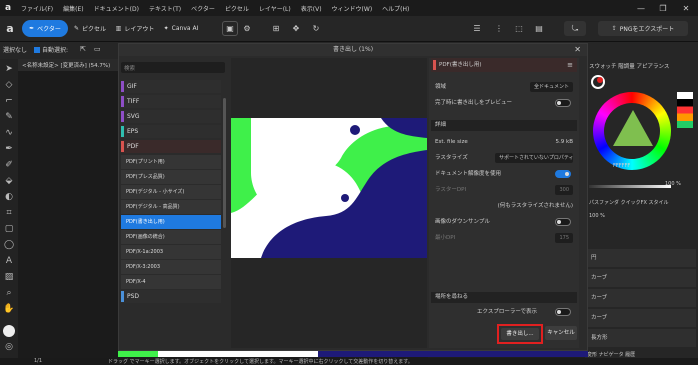  I want to click on fill-tool-icon: ⬙, so click(9, 181).